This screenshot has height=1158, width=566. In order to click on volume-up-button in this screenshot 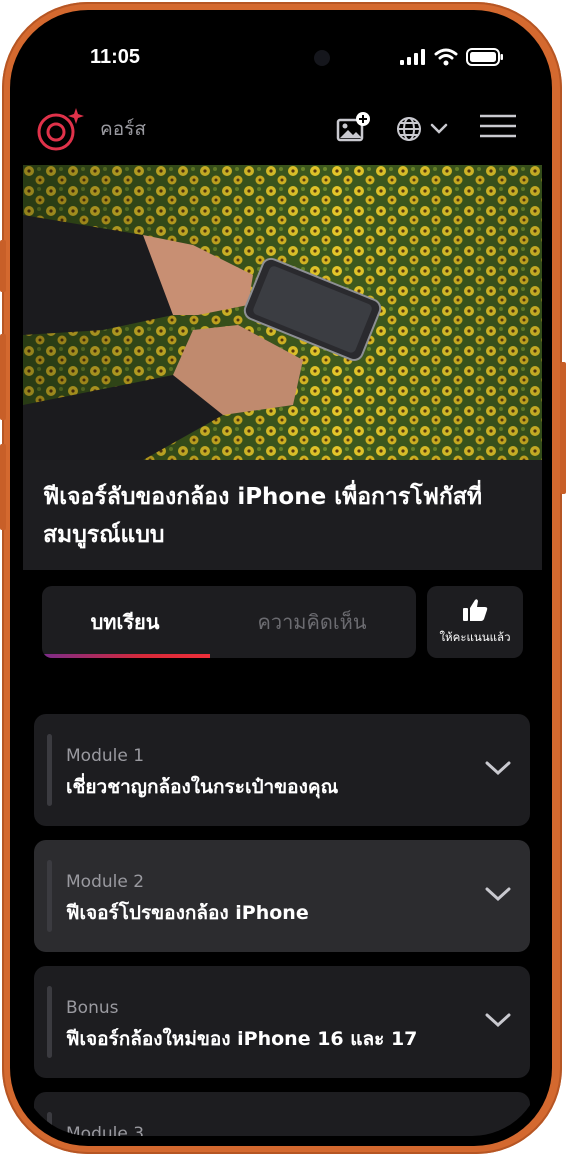, I will do `click(3, 377)`.